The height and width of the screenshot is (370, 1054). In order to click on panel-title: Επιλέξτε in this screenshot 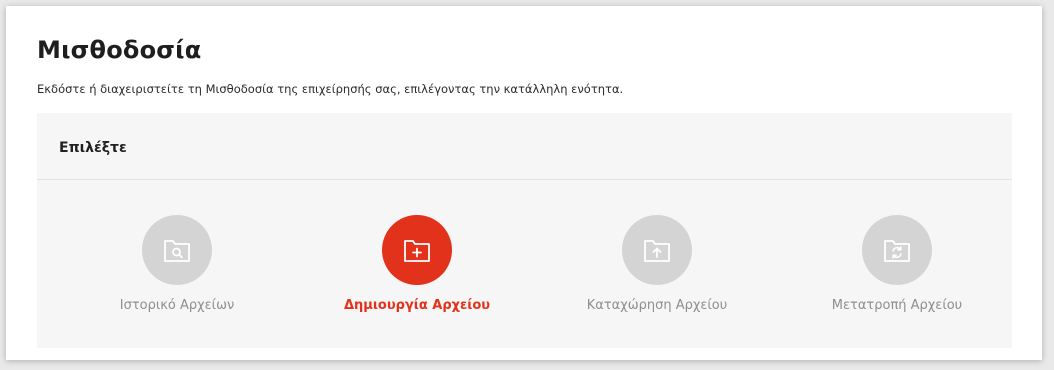, I will do `click(93, 148)`.